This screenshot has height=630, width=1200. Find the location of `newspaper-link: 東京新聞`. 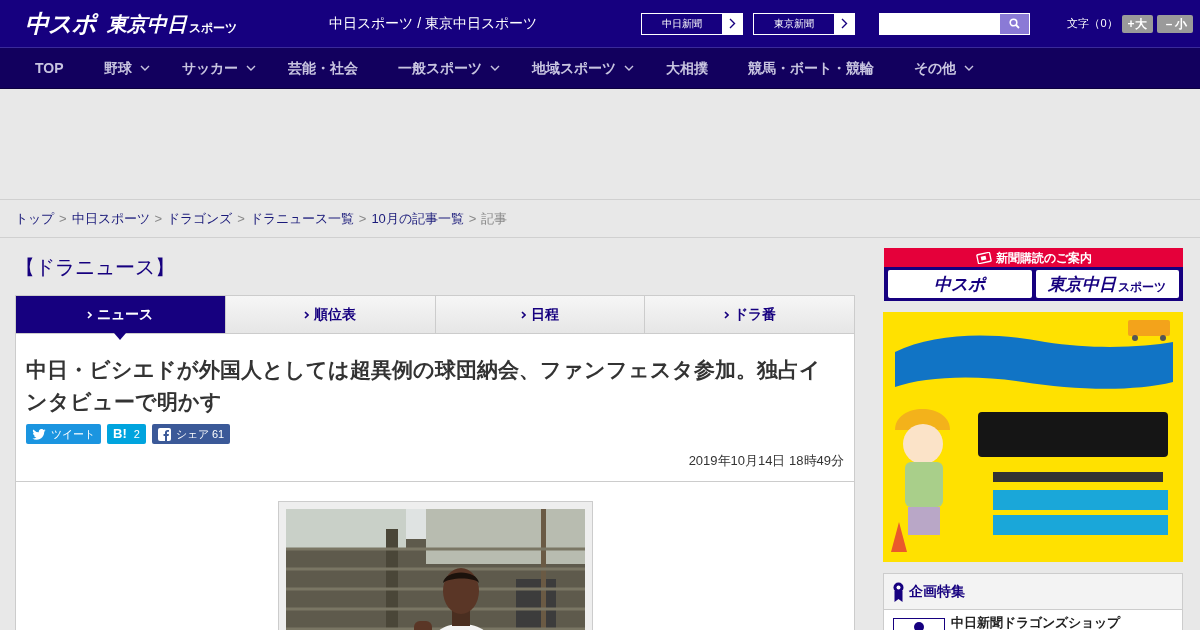

newspaper-link: 東京新聞 is located at coordinates (804, 23).